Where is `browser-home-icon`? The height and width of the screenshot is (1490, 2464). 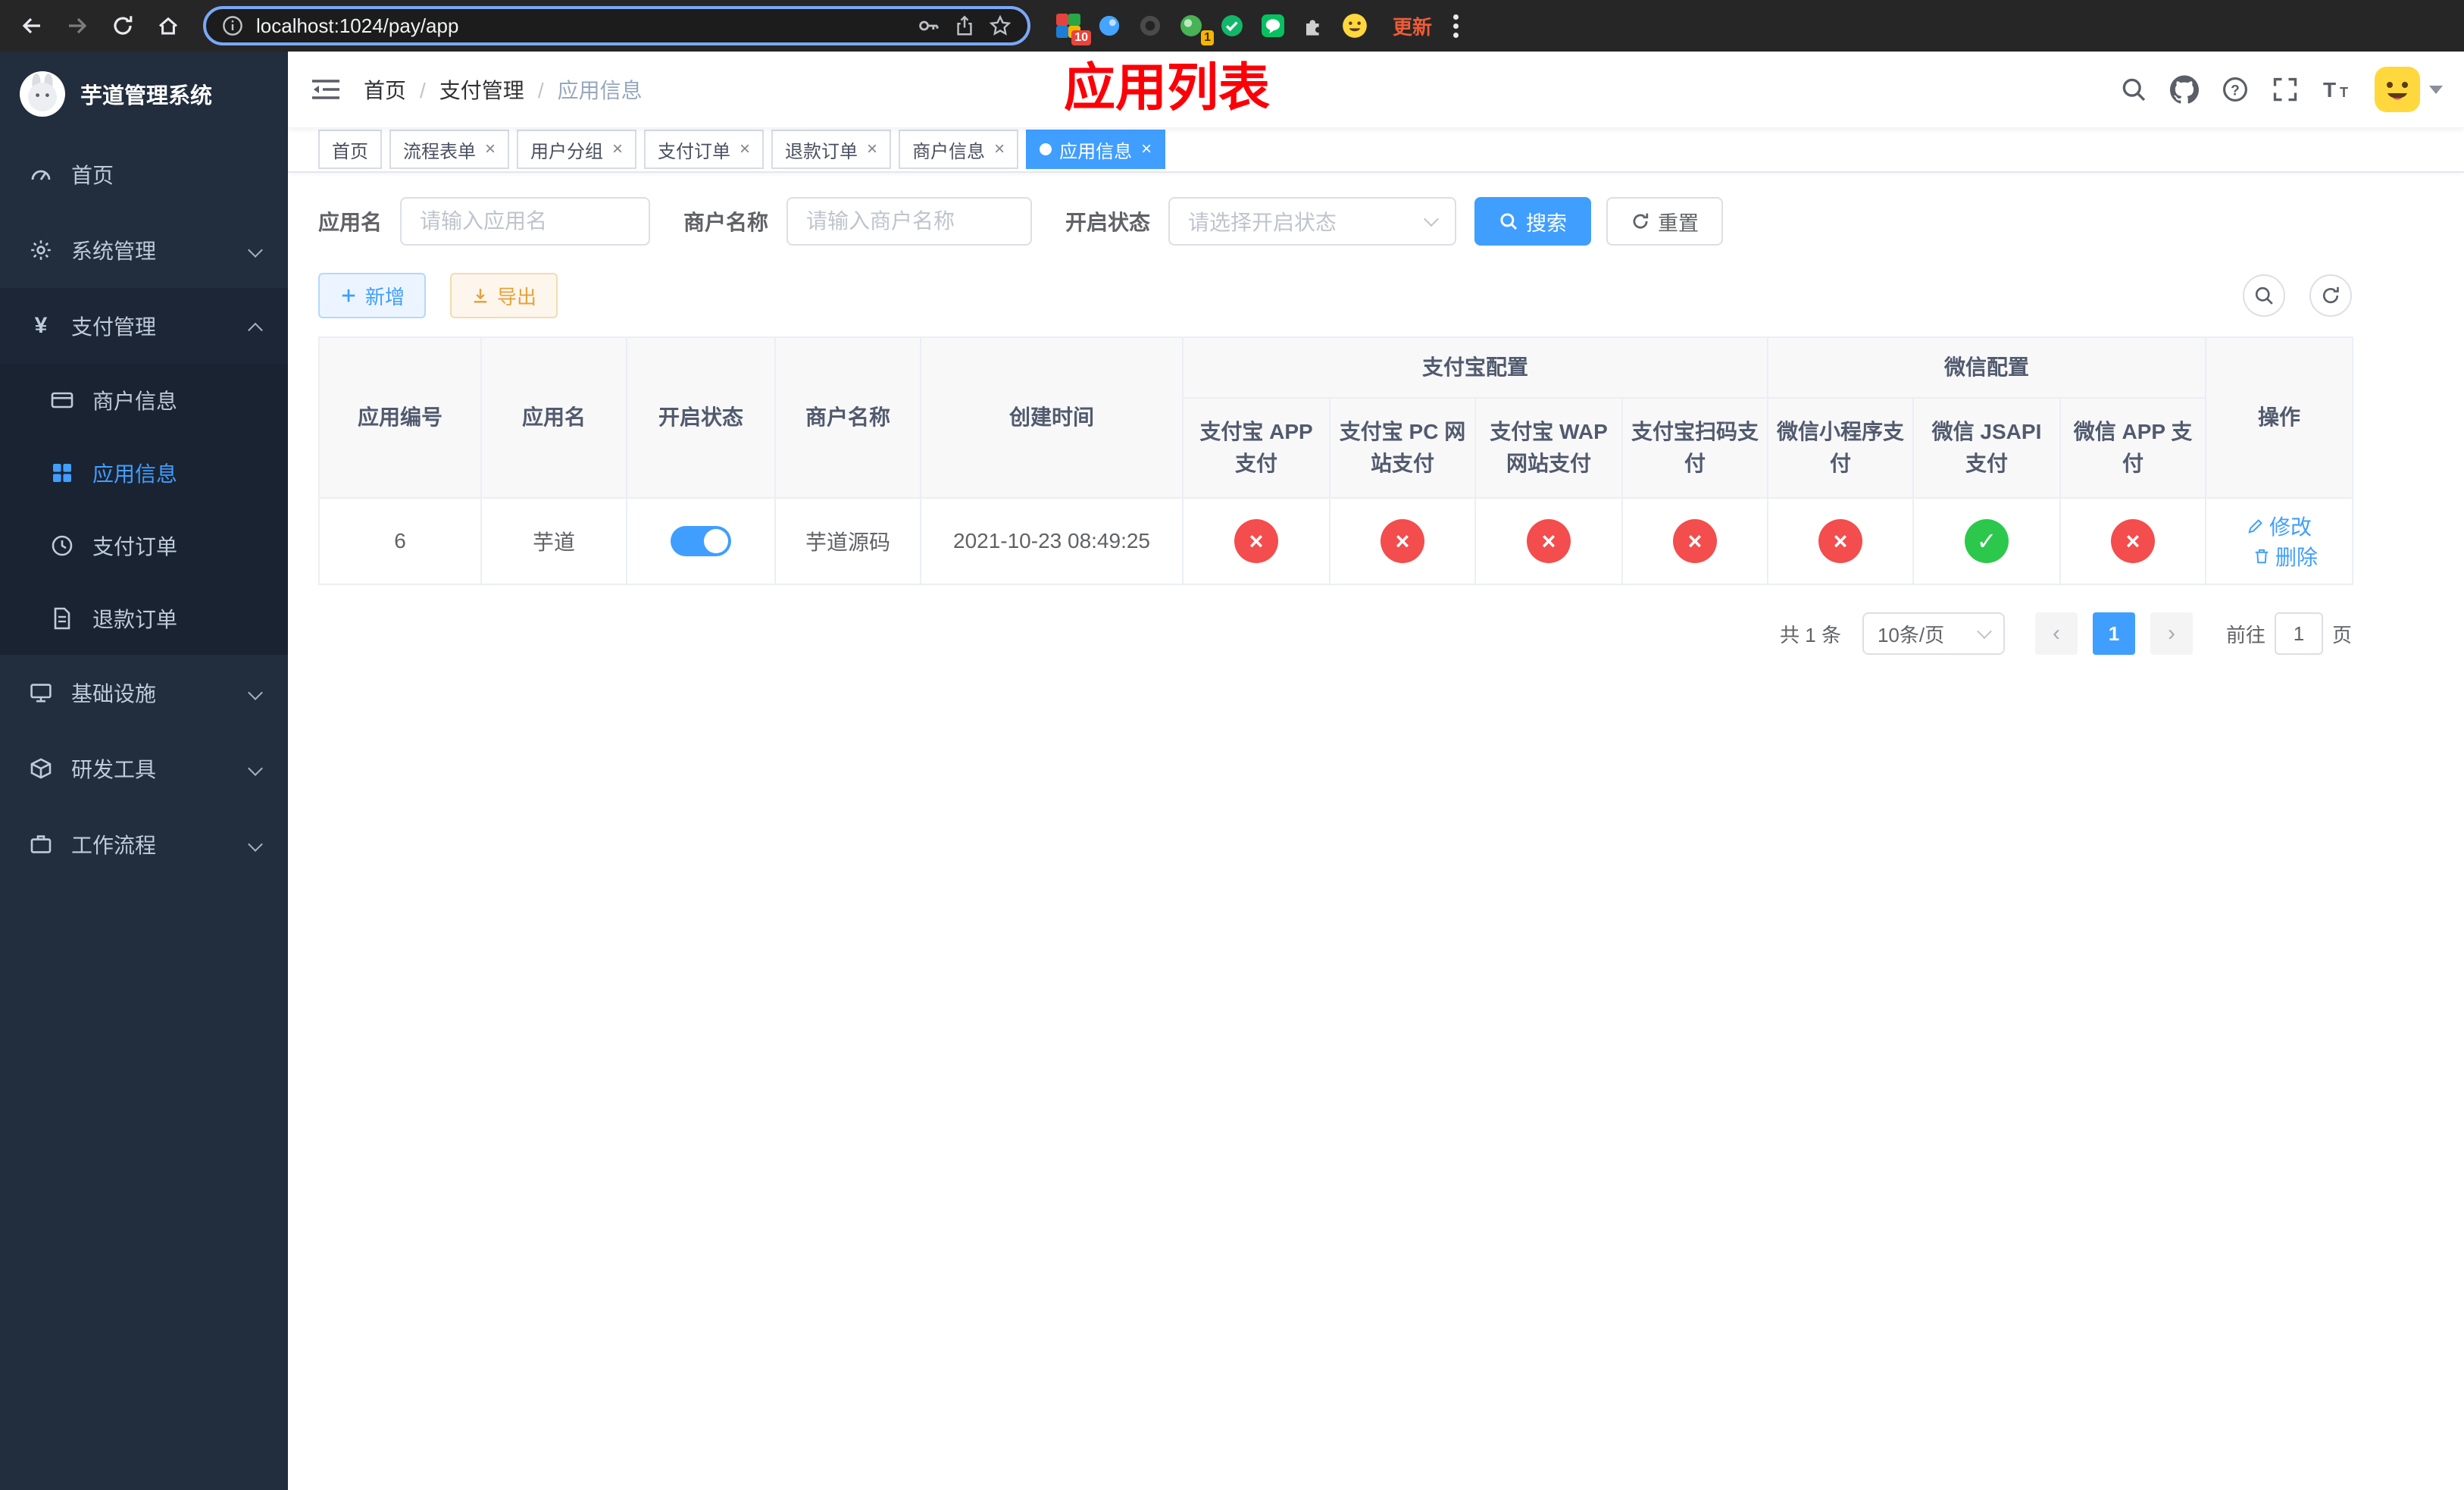
browser-home-icon is located at coordinates (168, 26).